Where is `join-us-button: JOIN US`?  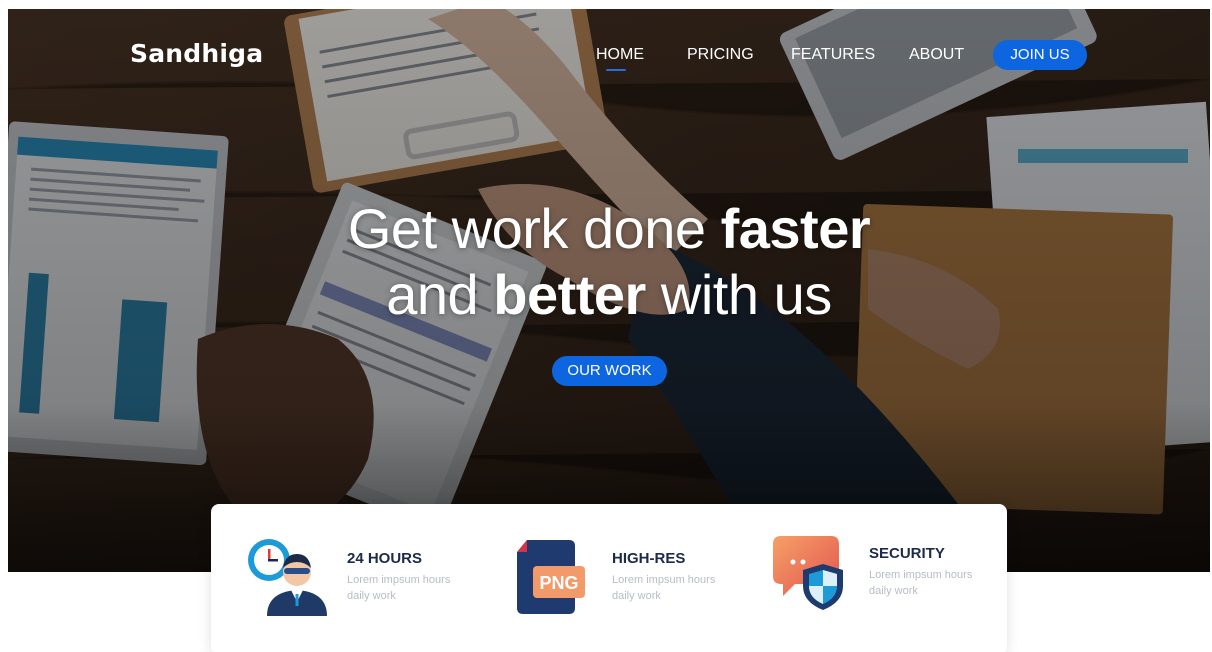 join-us-button: JOIN US is located at coordinates (1040, 55).